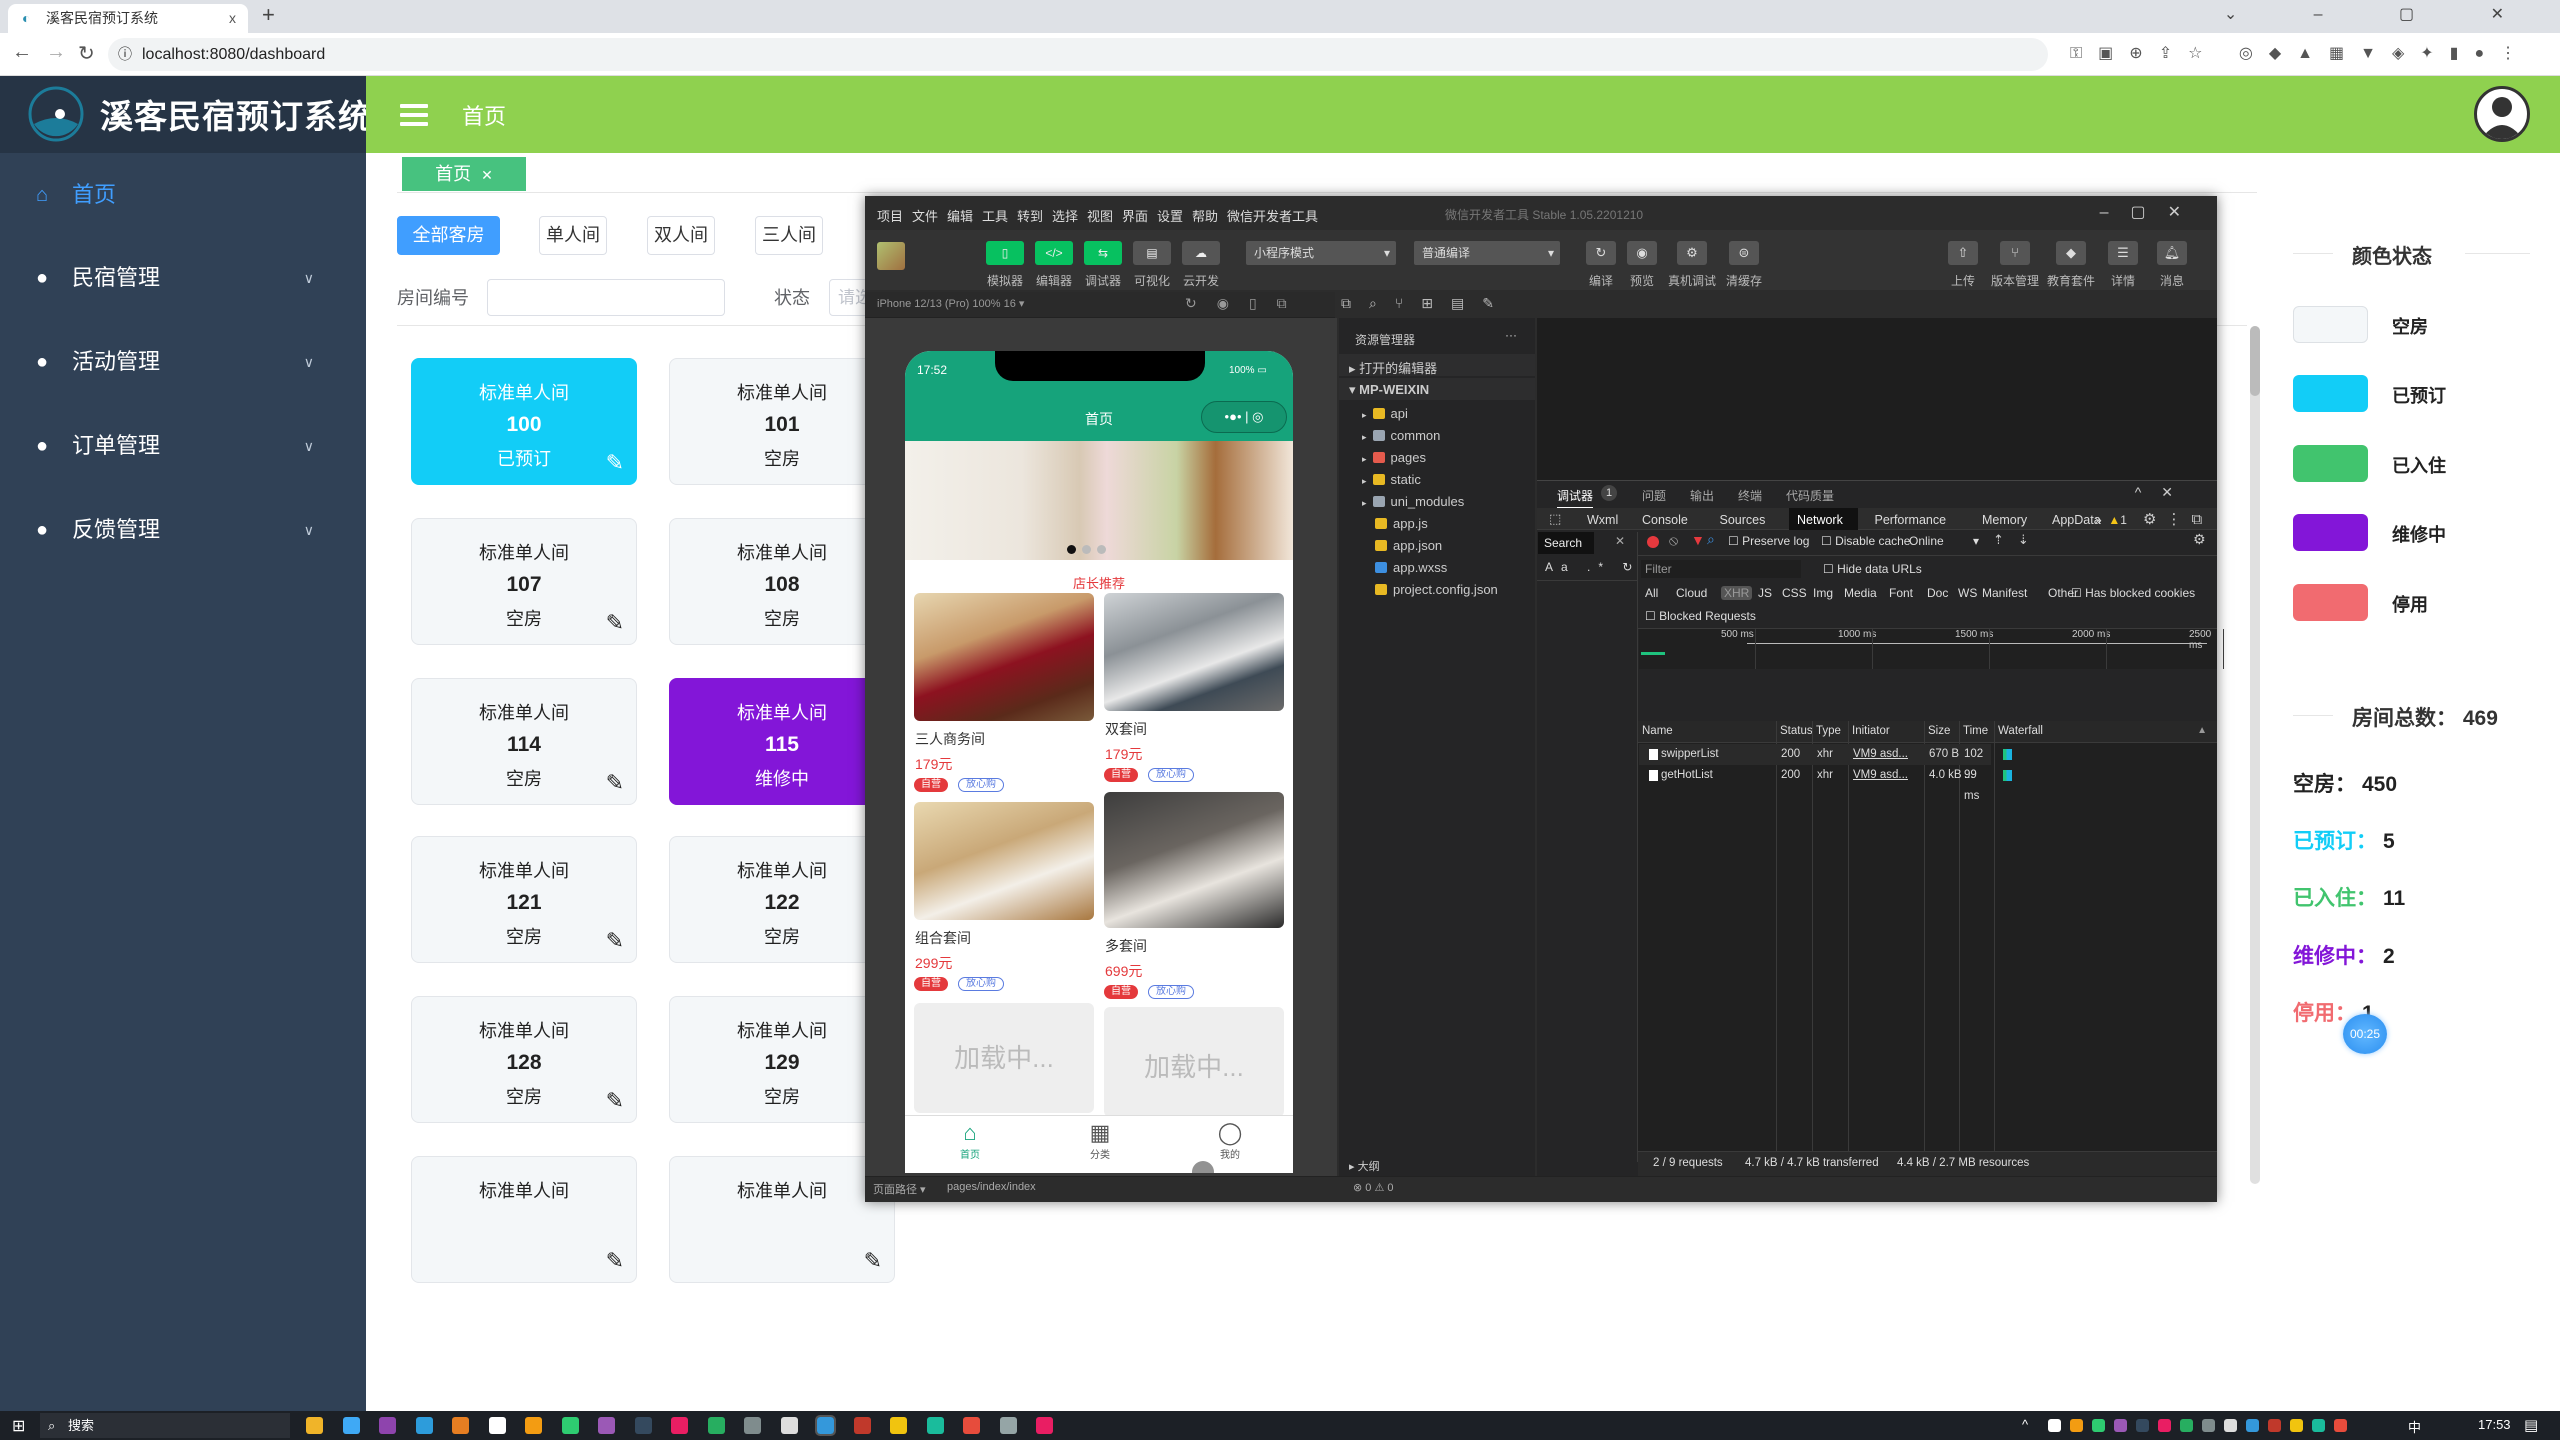  What do you see at coordinates (1825, 783) in the screenshot?
I see `network-row: getHotList 200 xhr VM9 asd... 4.0 kB 99 ms` at bounding box center [1825, 783].